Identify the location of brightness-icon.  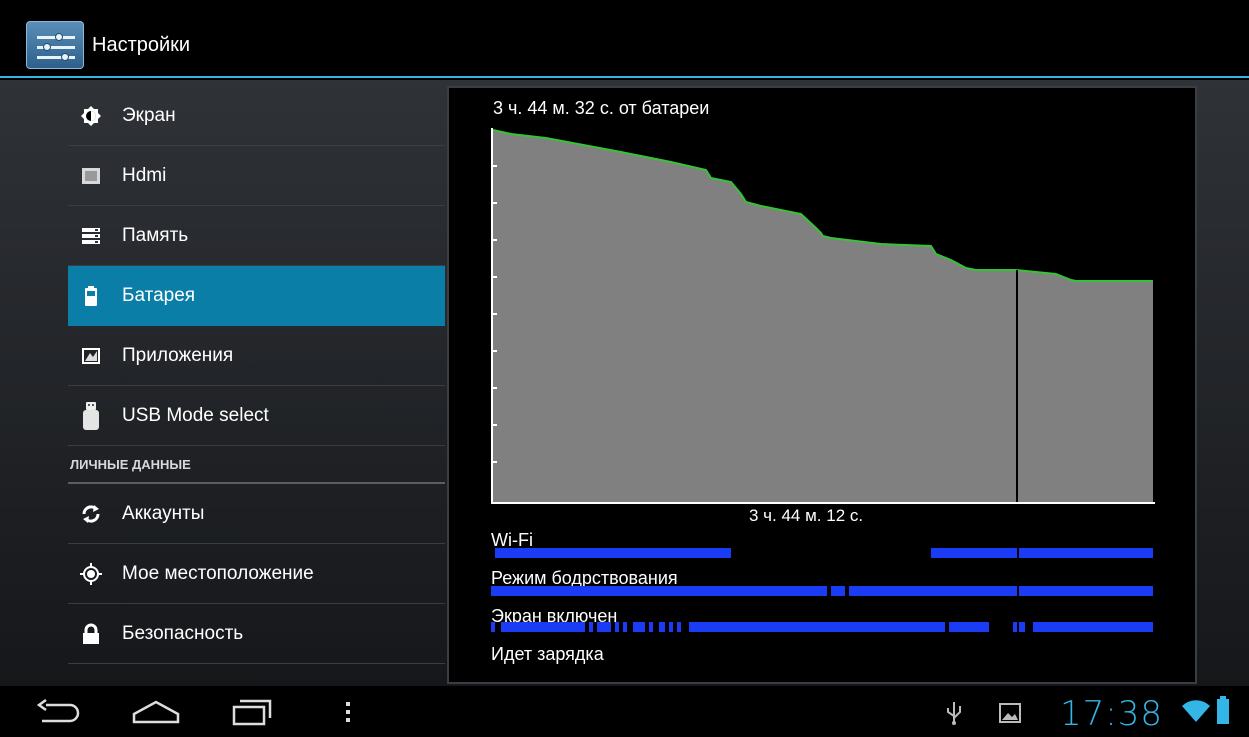
(91, 116).